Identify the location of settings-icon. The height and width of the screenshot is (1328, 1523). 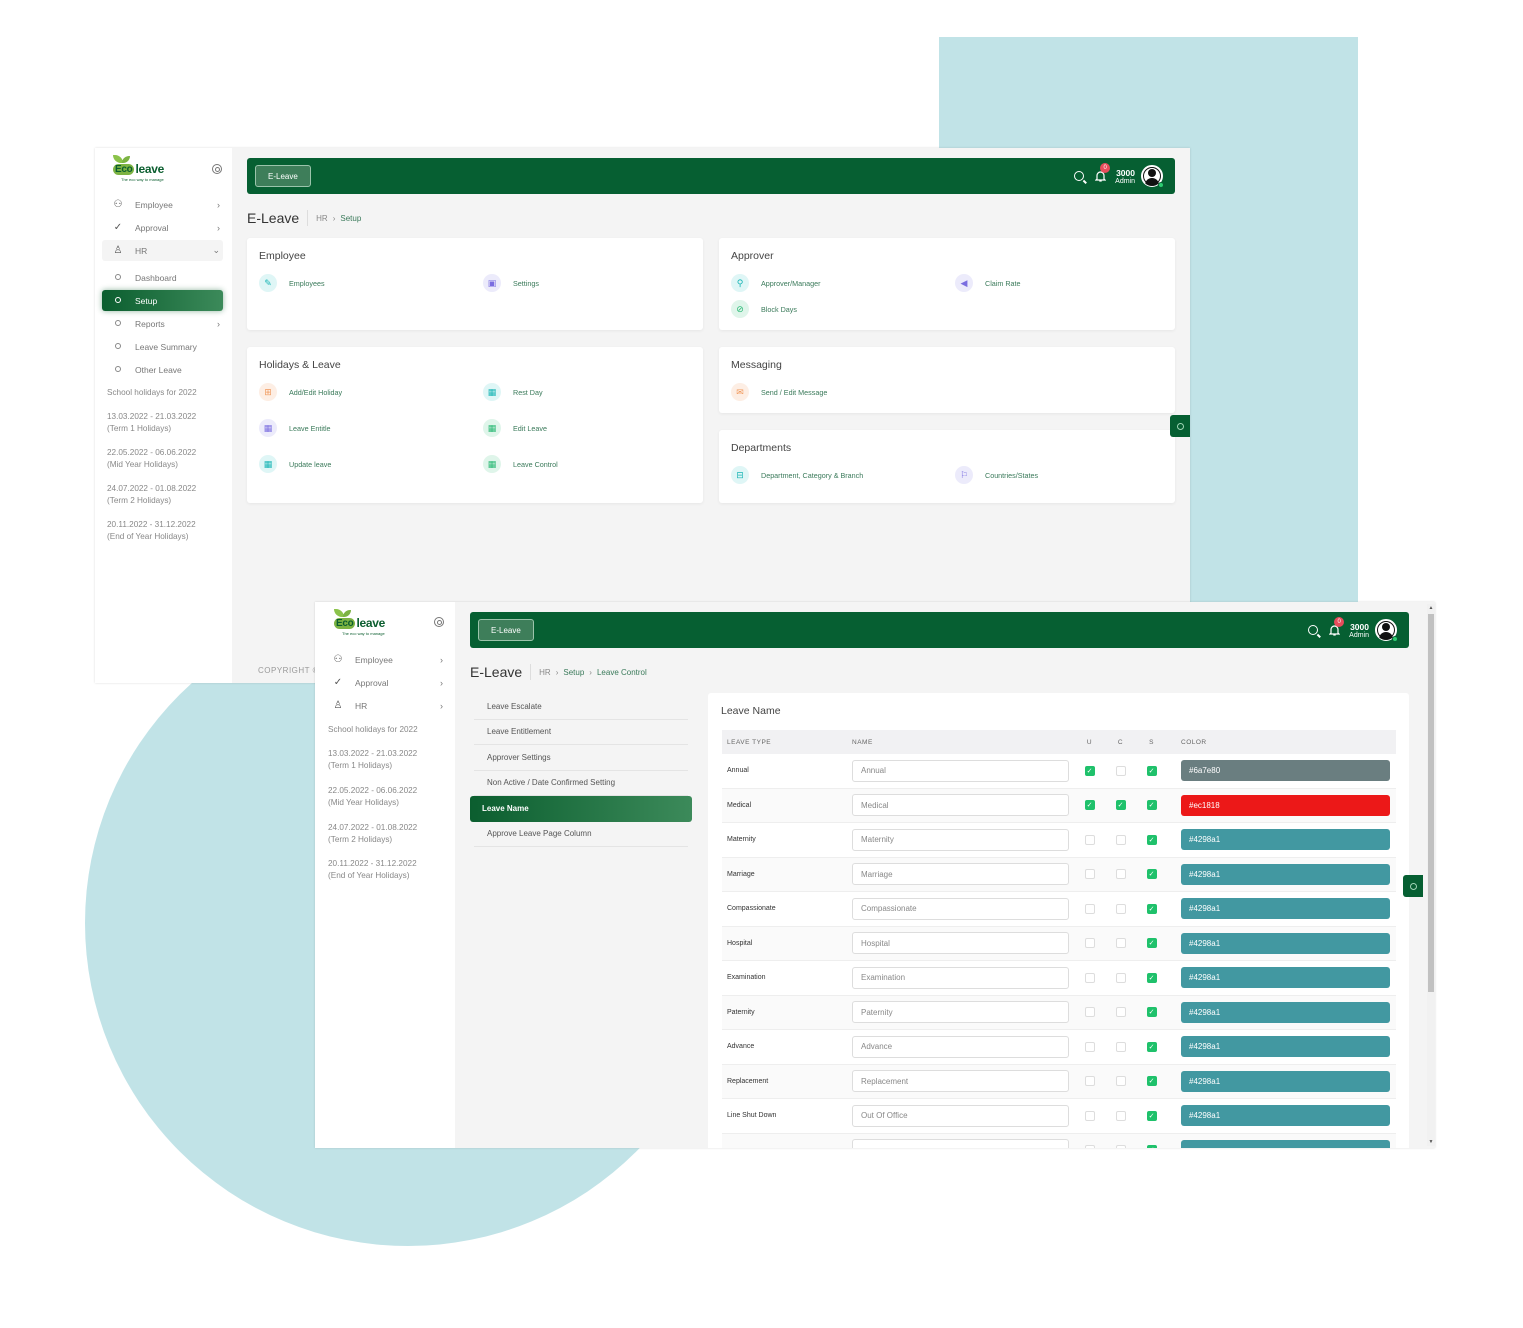
(217, 169).